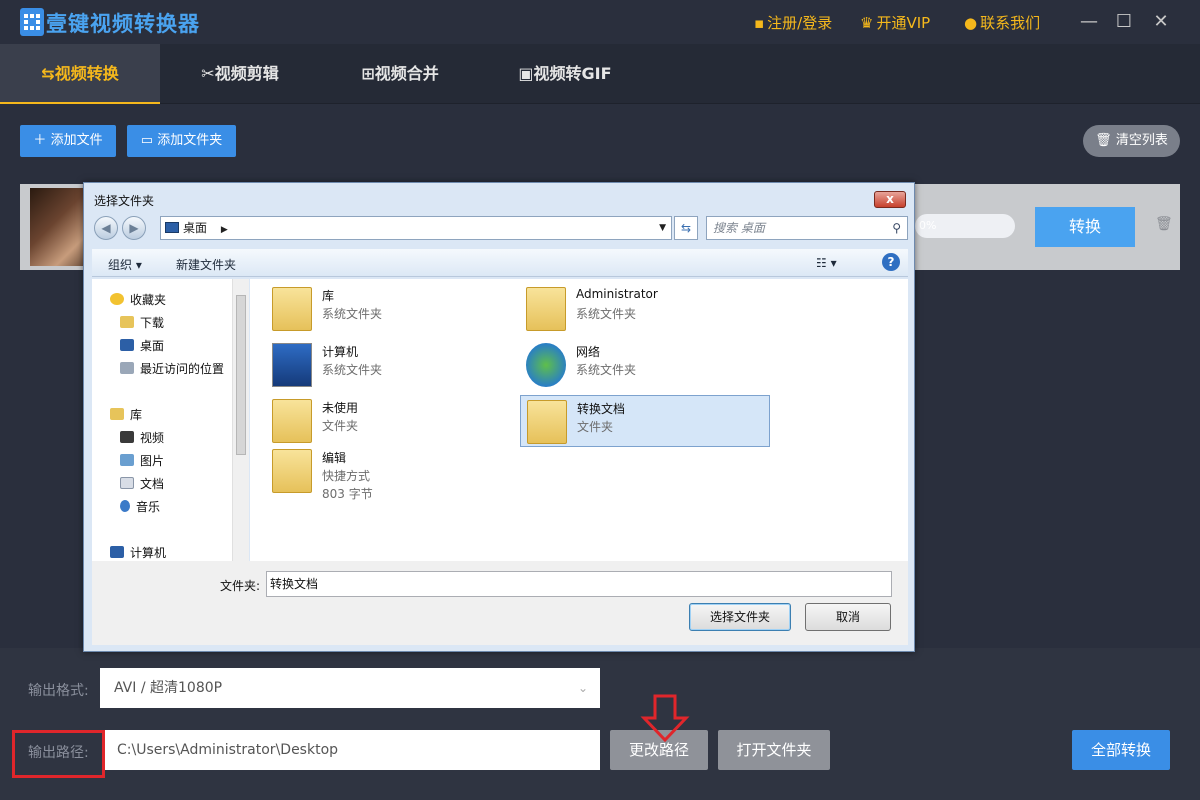  Describe the element at coordinates (240, 74) in the screenshot. I see `tab-video-edit: ✂视频剪辑` at that location.